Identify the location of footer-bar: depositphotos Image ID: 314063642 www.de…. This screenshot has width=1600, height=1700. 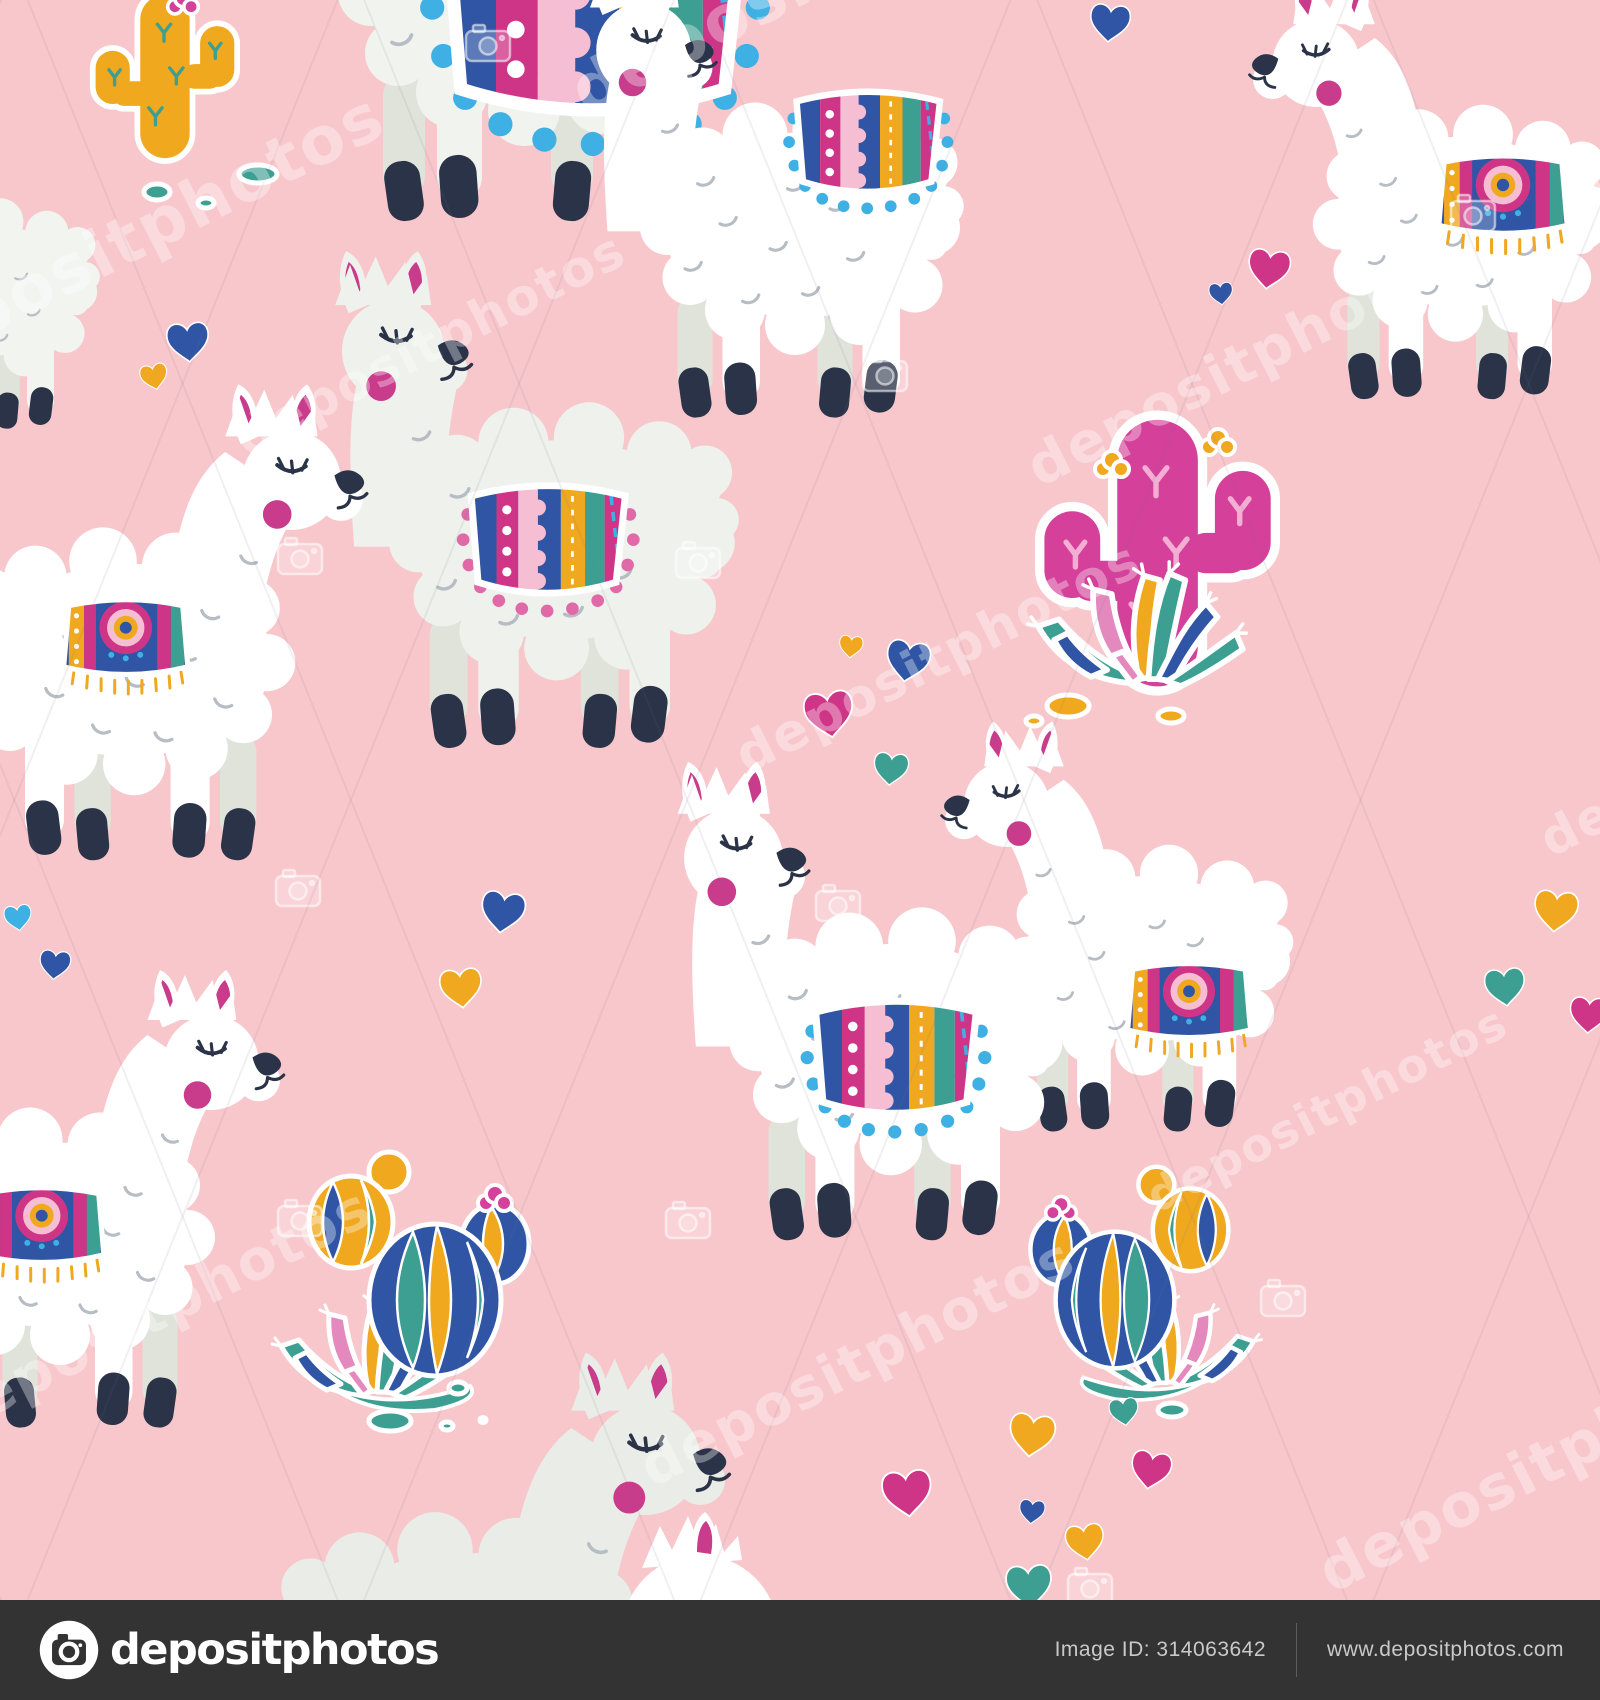
(800, 1650).